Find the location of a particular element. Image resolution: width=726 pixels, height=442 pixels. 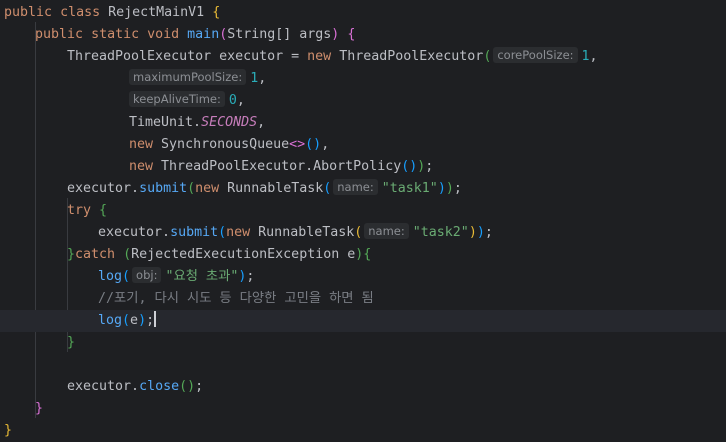

code-line-20: } is located at coordinates (365, 431).